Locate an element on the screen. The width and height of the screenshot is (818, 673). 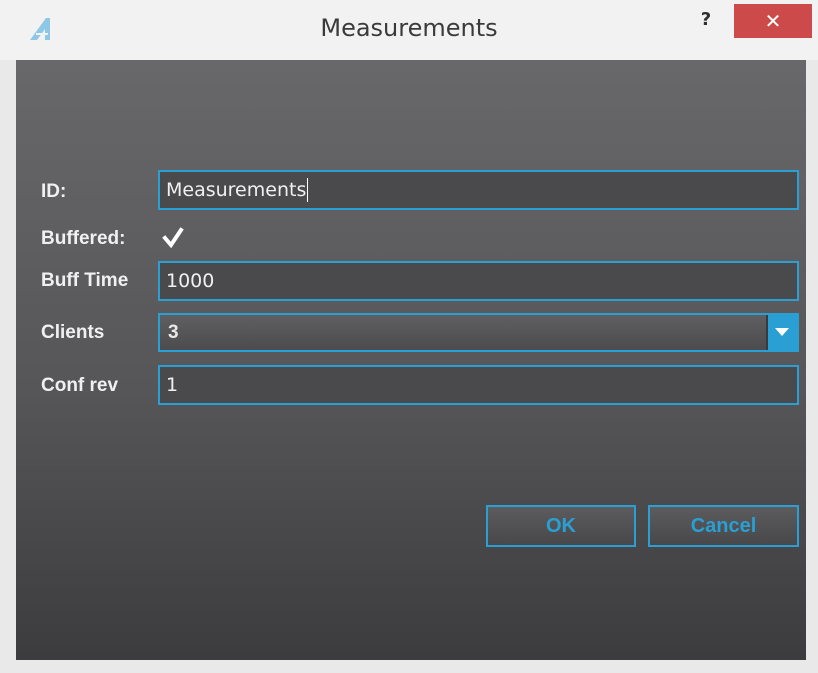
buff-time-value: 1000 is located at coordinates (190, 281).